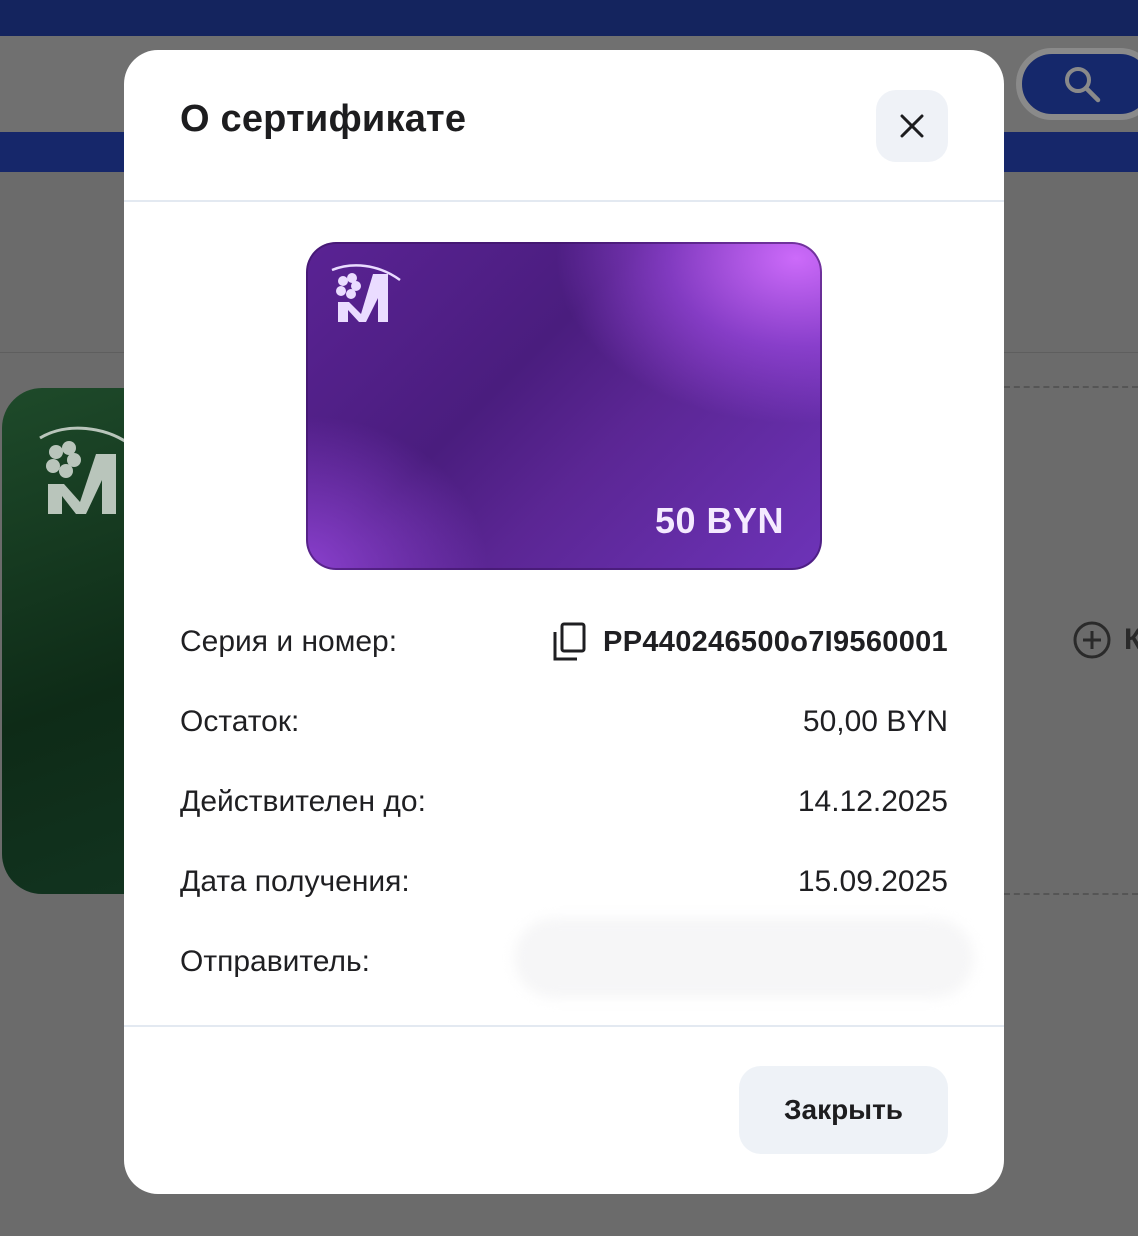  I want to click on detail-row-serial: Серия и номер: PP440246500o7I9560001, so click(564, 642).